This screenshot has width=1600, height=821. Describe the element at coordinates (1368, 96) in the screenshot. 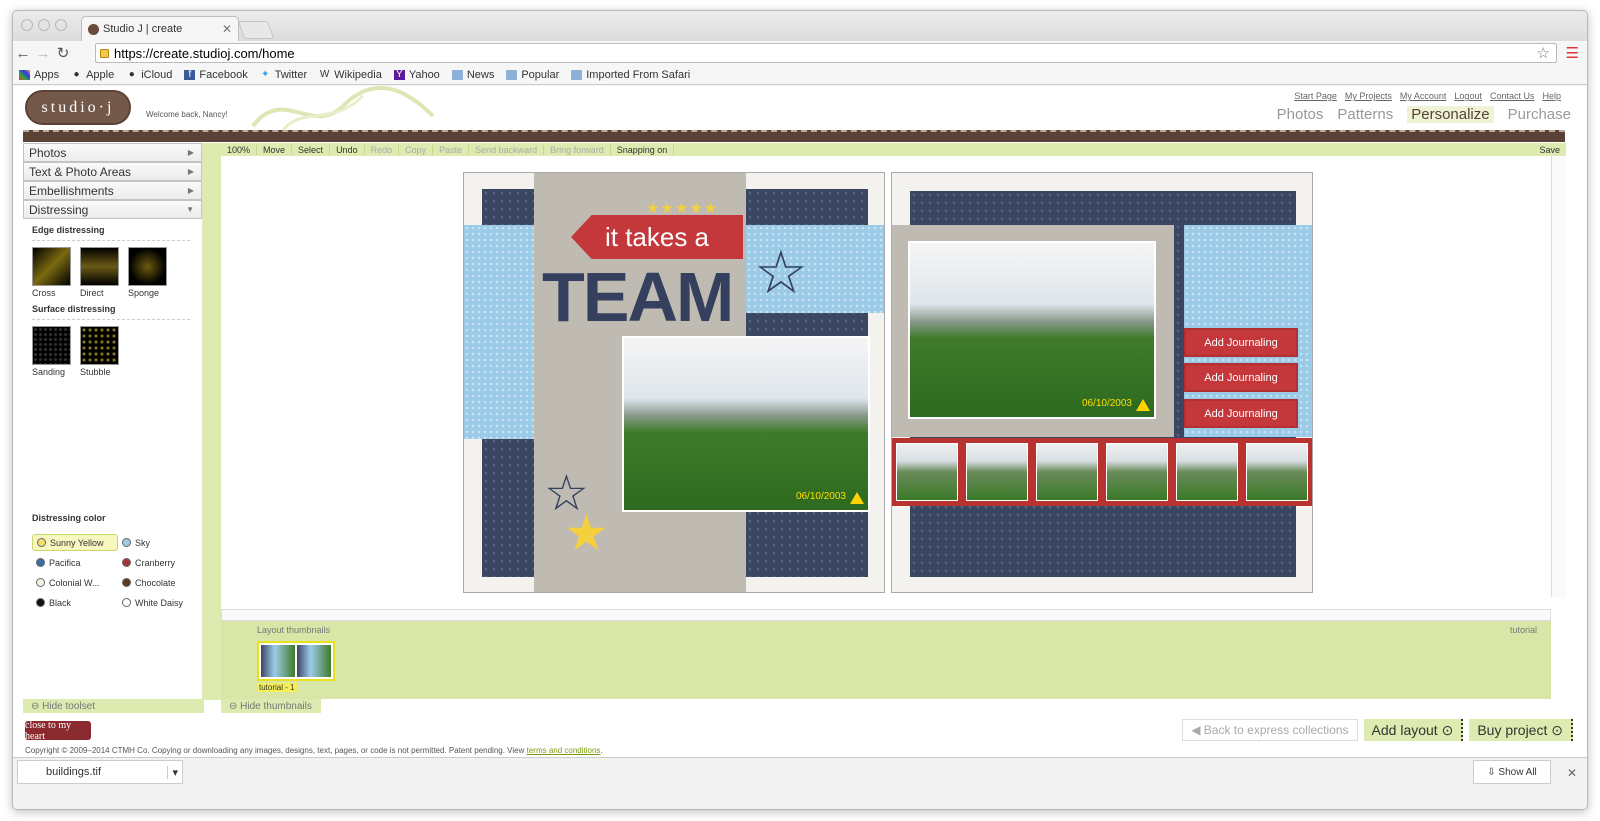

I see `my-projects-link: My Projects` at that location.